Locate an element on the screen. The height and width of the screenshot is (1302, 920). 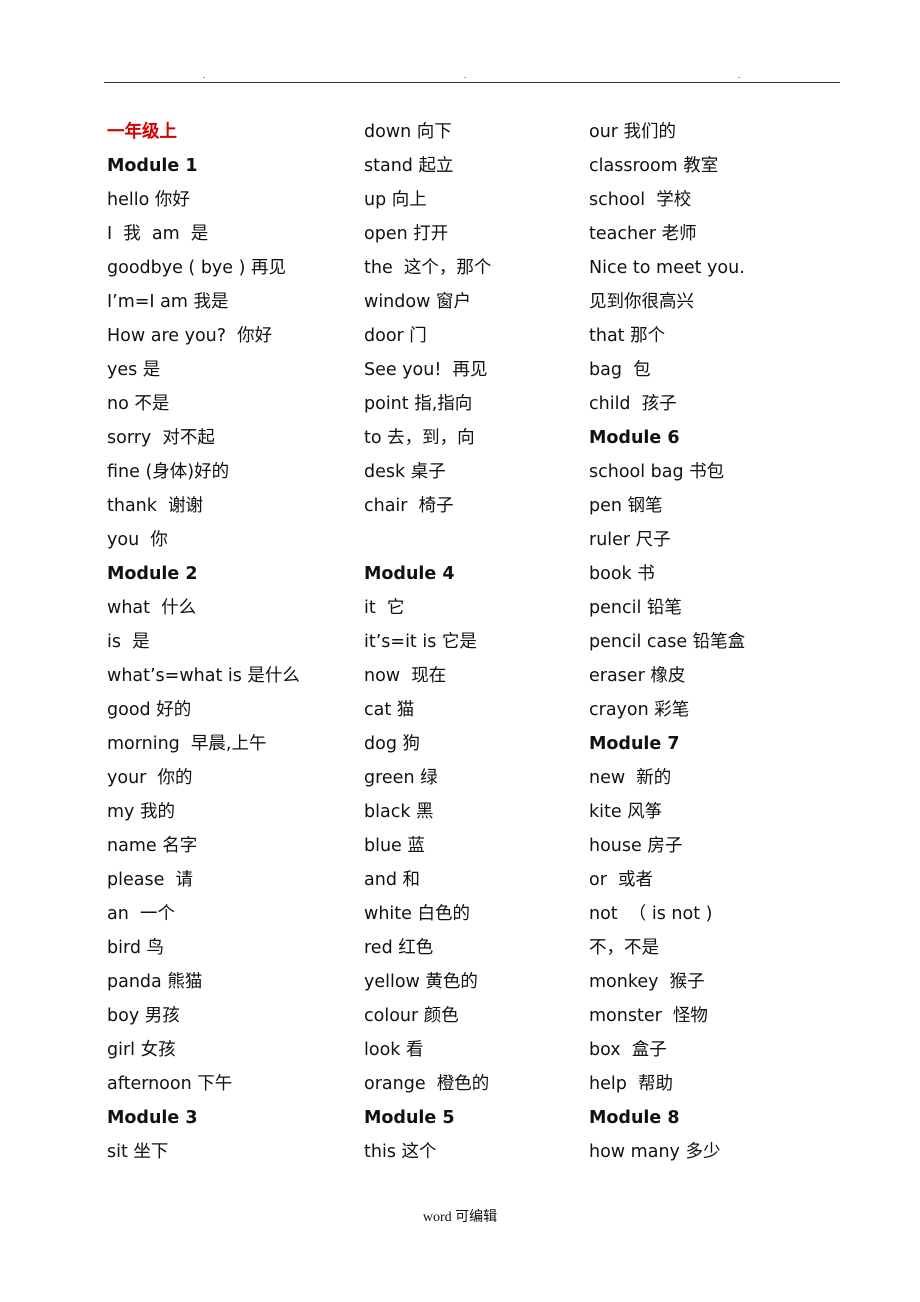
vocab-entry: pencil 铅笔 is located at coordinates (635, 608).